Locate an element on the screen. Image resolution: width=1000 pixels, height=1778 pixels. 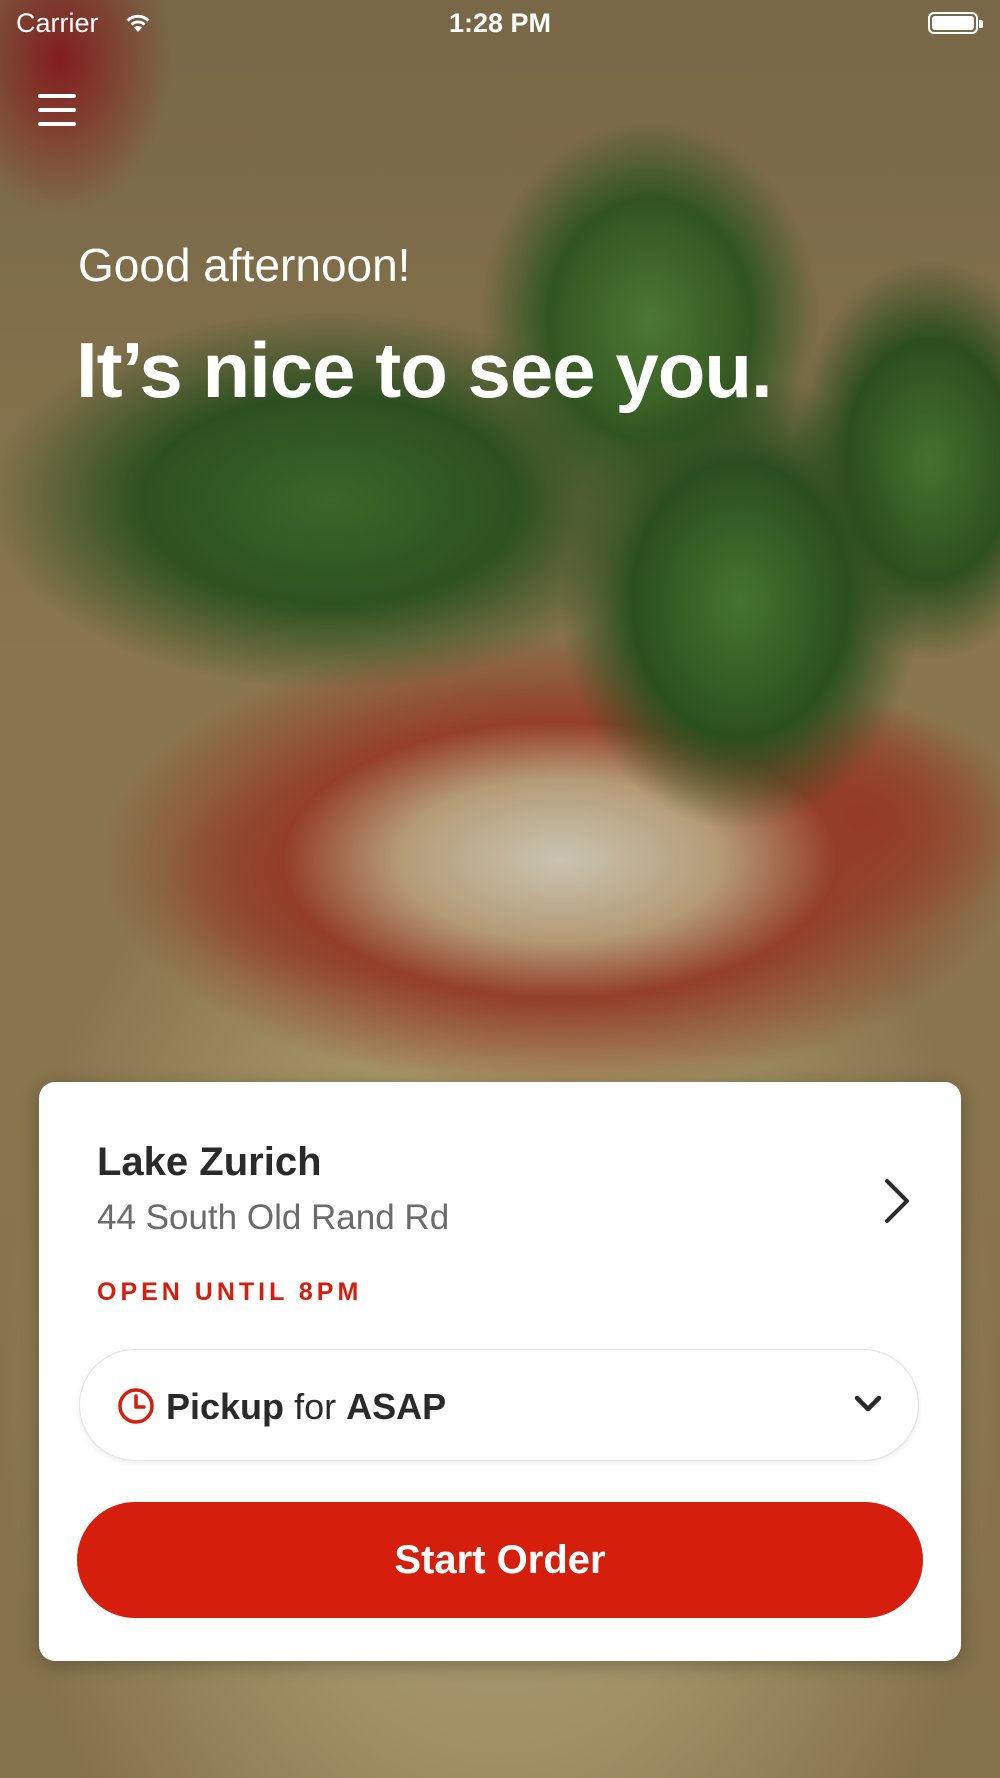
clock-time: 1:28 PM is located at coordinates (500, 23).